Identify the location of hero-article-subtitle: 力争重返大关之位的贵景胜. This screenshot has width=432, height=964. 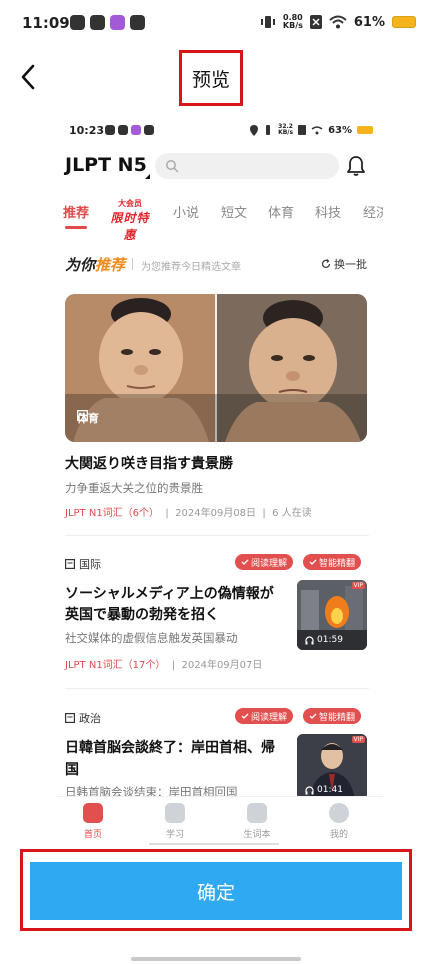
(134, 488).